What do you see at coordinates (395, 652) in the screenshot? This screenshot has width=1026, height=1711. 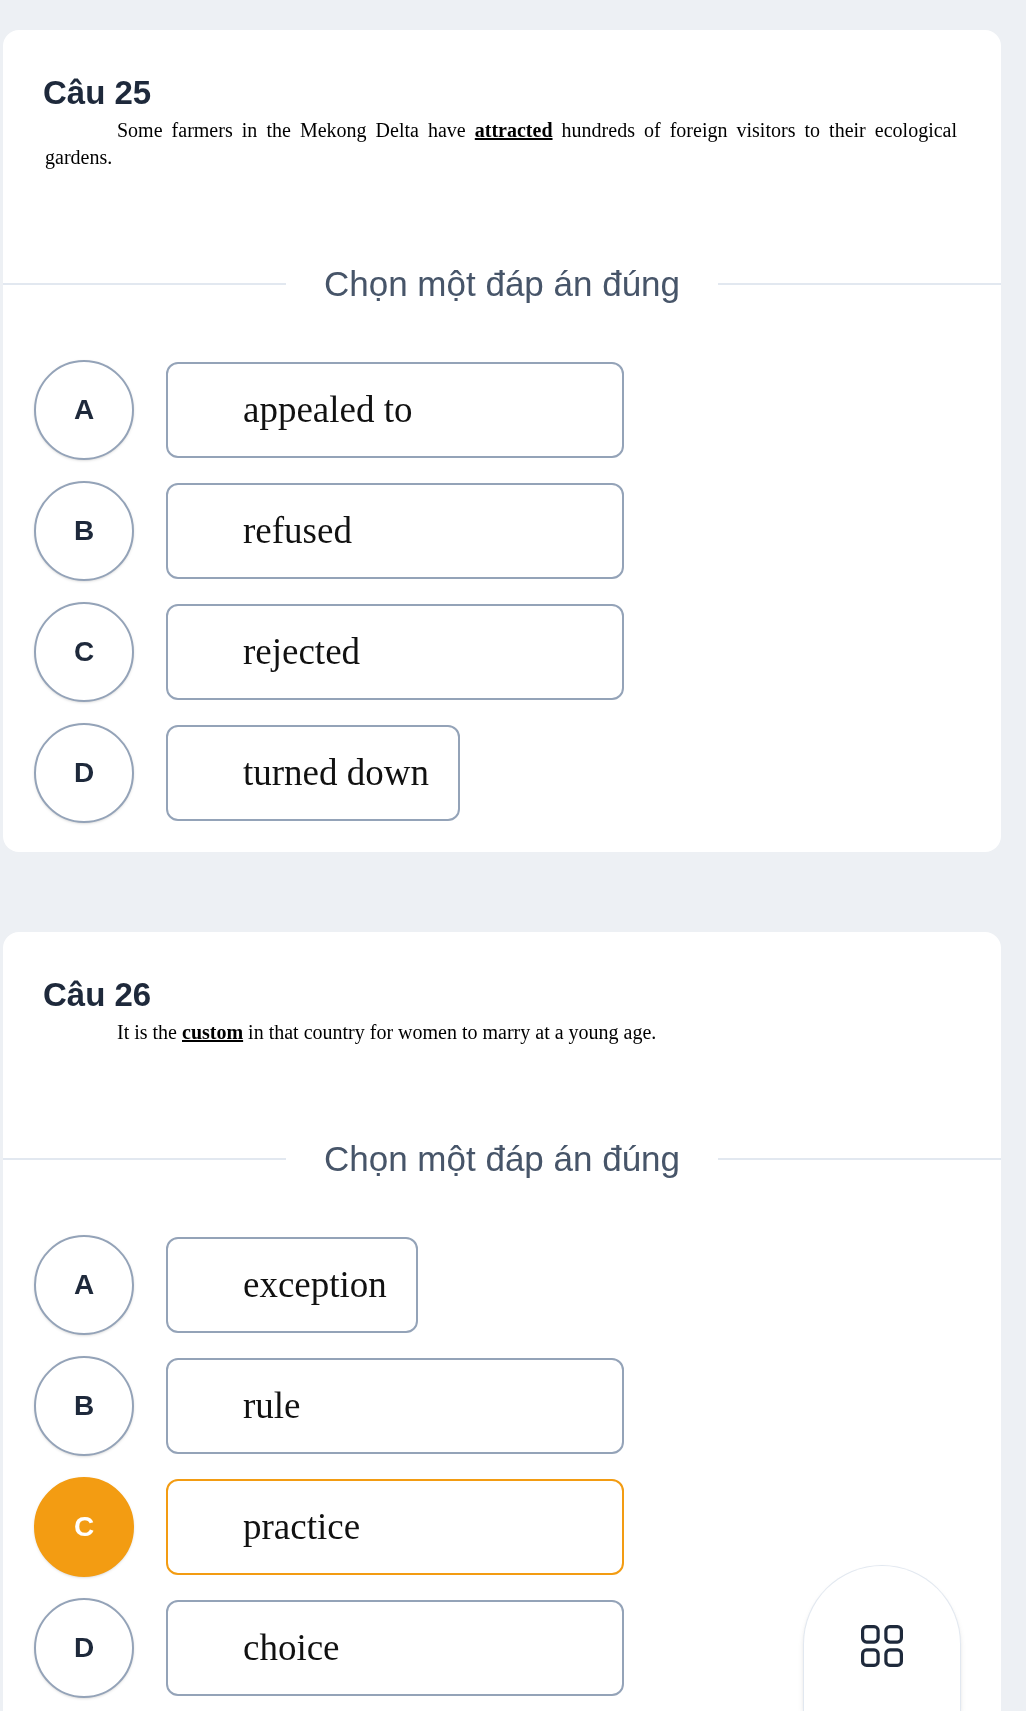 I see `option-button: rejected` at bounding box center [395, 652].